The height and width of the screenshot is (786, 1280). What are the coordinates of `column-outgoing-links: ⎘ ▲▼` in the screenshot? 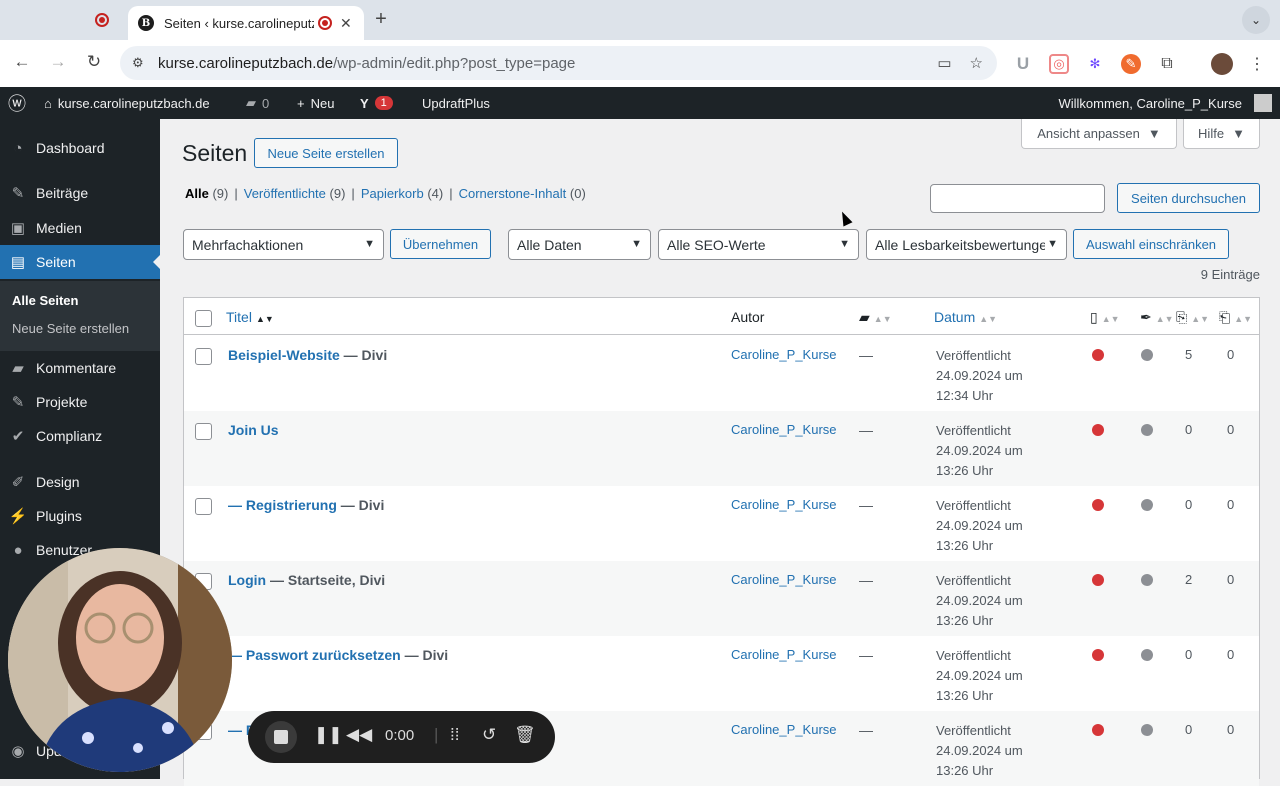 It's located at (1192, 317).